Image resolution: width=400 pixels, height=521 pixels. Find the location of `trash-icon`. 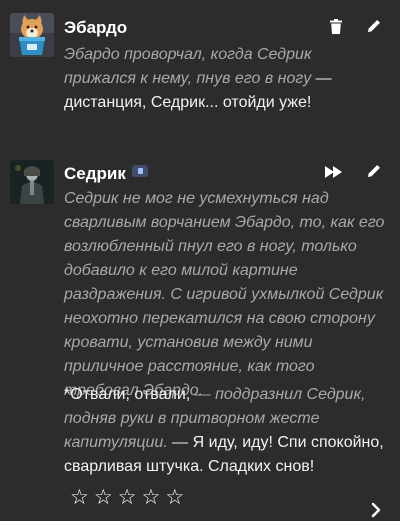

trash-icon is located at coordinates (336, 26).